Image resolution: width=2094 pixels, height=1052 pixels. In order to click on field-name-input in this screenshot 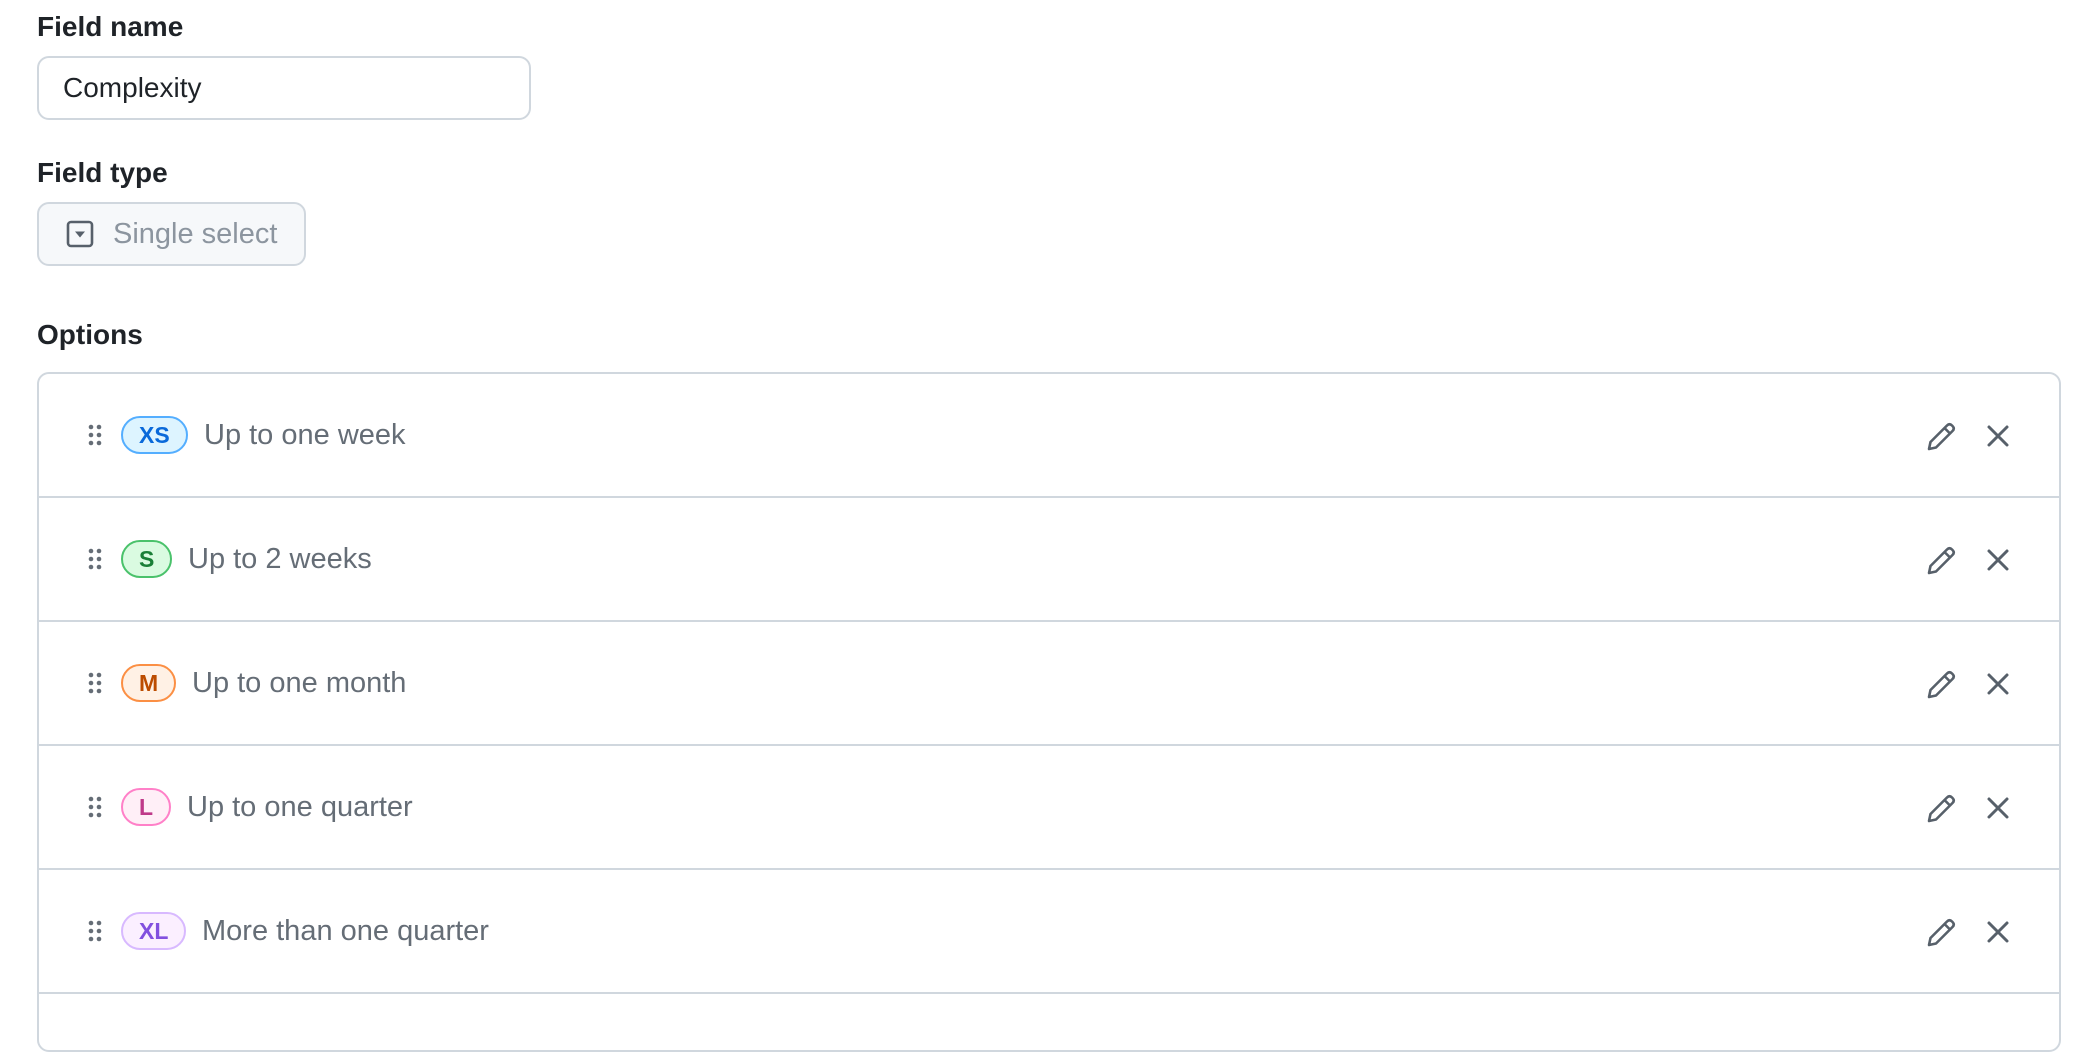, I will do `click(284, 88)`.